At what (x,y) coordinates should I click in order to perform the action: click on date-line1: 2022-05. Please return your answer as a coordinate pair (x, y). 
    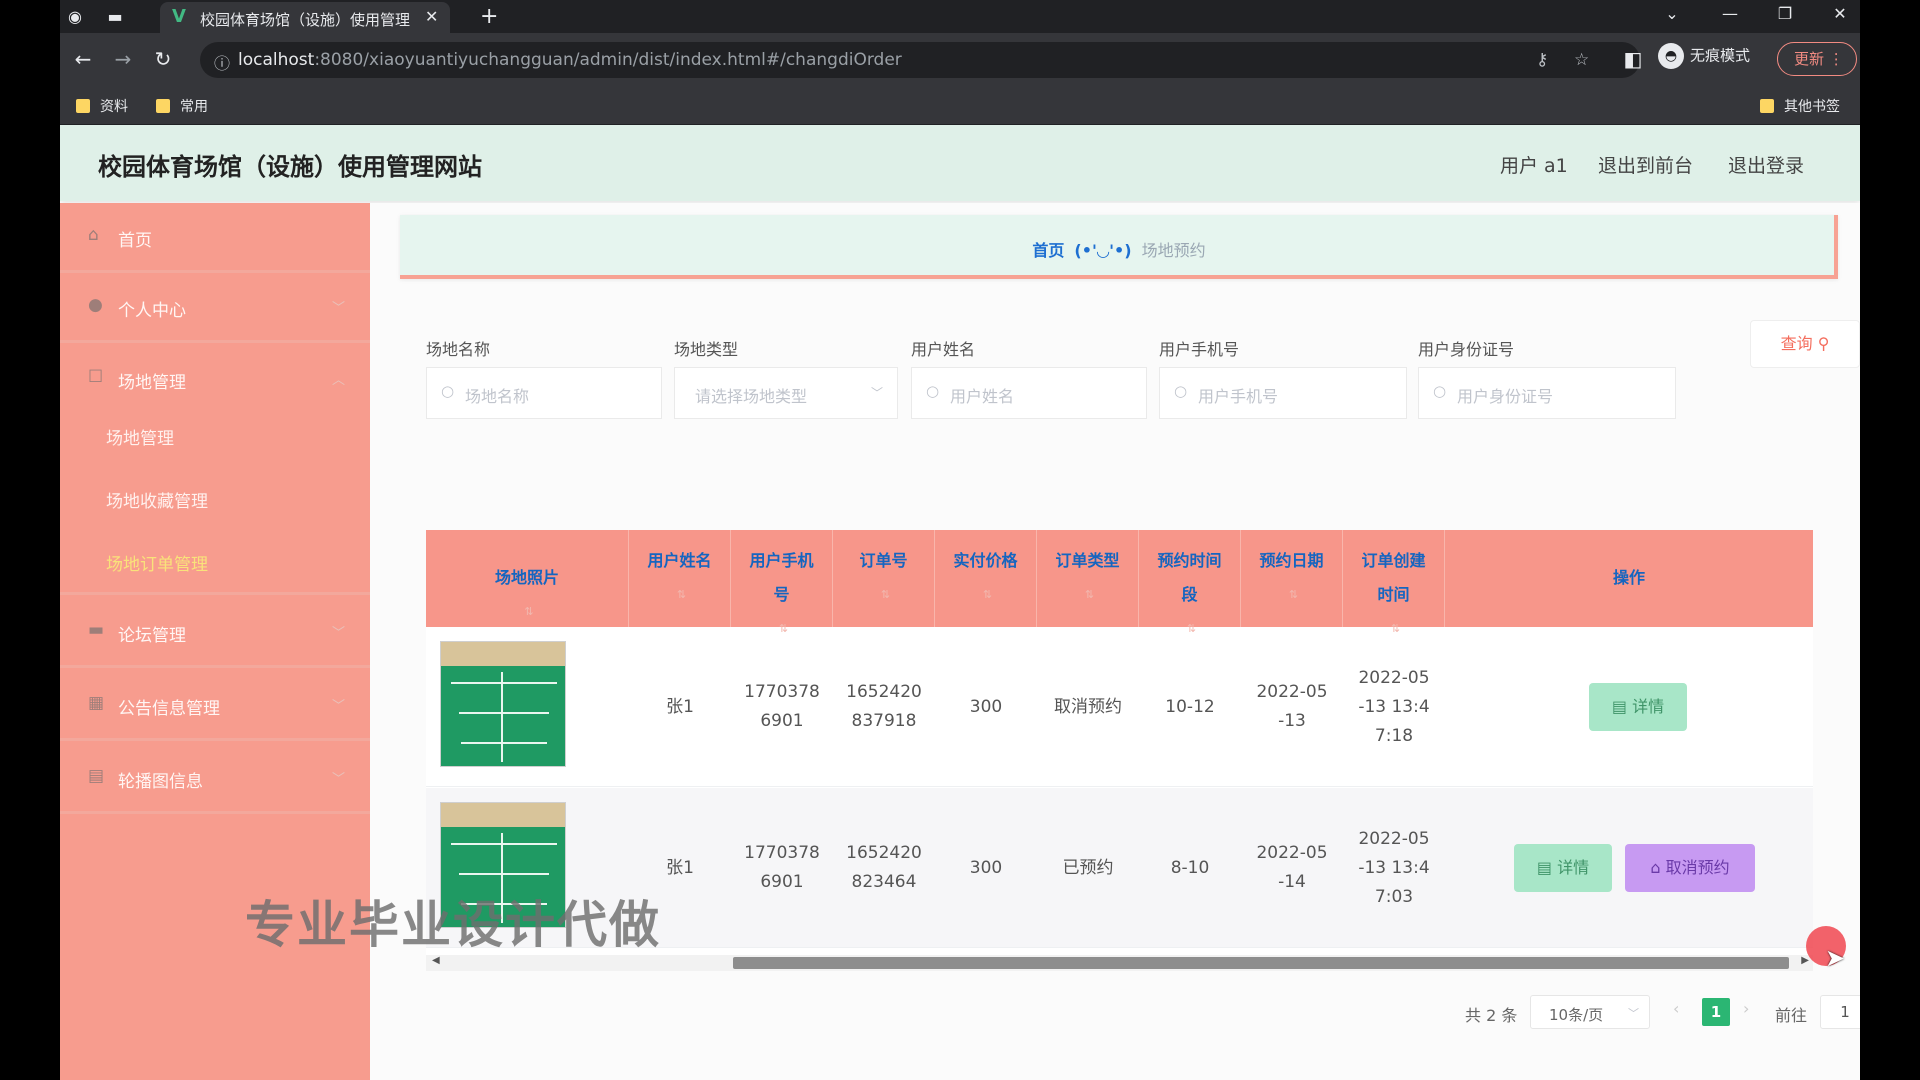
    Looking at the image, I should click on (1292, 692).